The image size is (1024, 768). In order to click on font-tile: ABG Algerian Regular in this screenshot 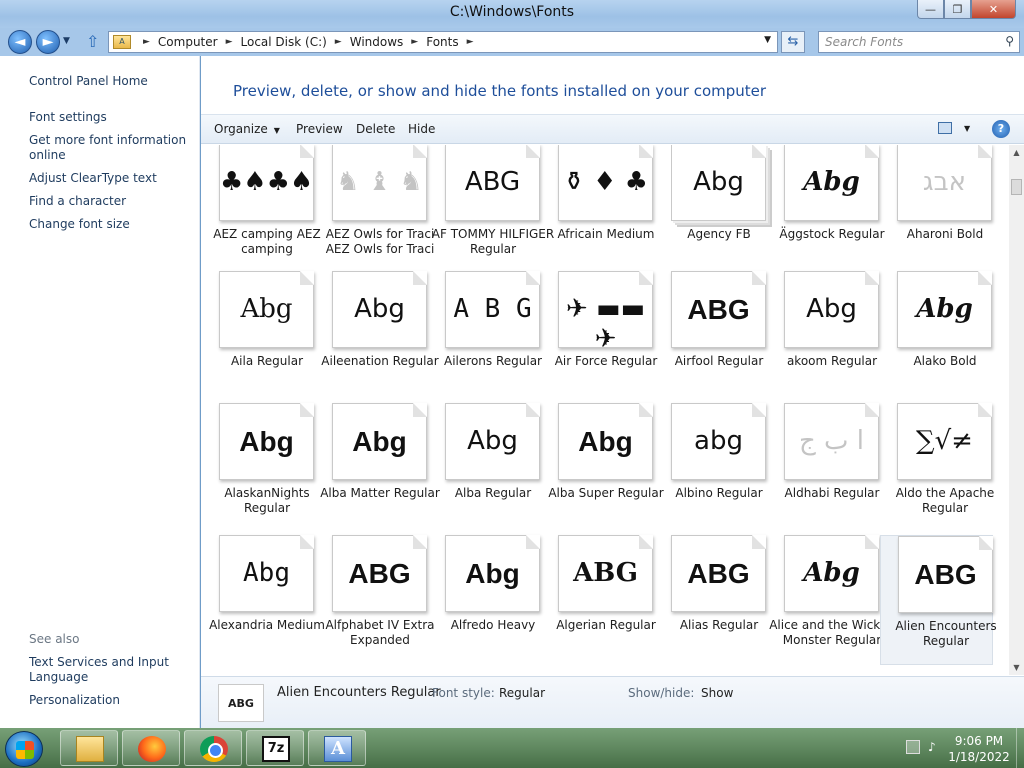, I will do `click(598, 600)`.